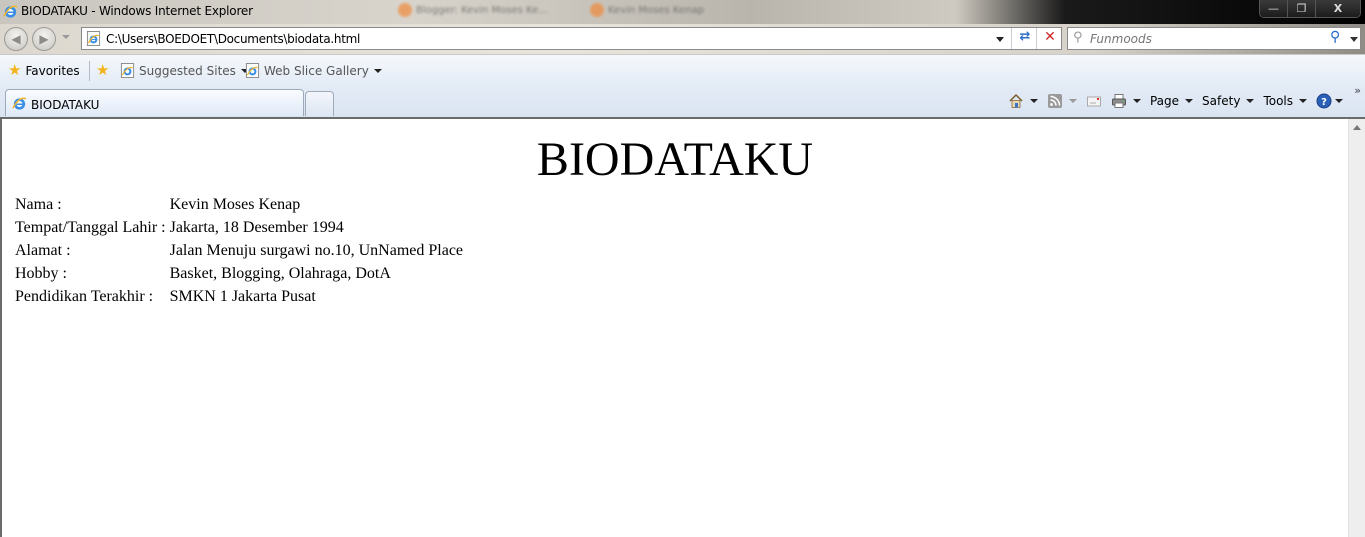  I want to click on field-value: SMKN 1 Jakarta Pusat, so click(242, 296).